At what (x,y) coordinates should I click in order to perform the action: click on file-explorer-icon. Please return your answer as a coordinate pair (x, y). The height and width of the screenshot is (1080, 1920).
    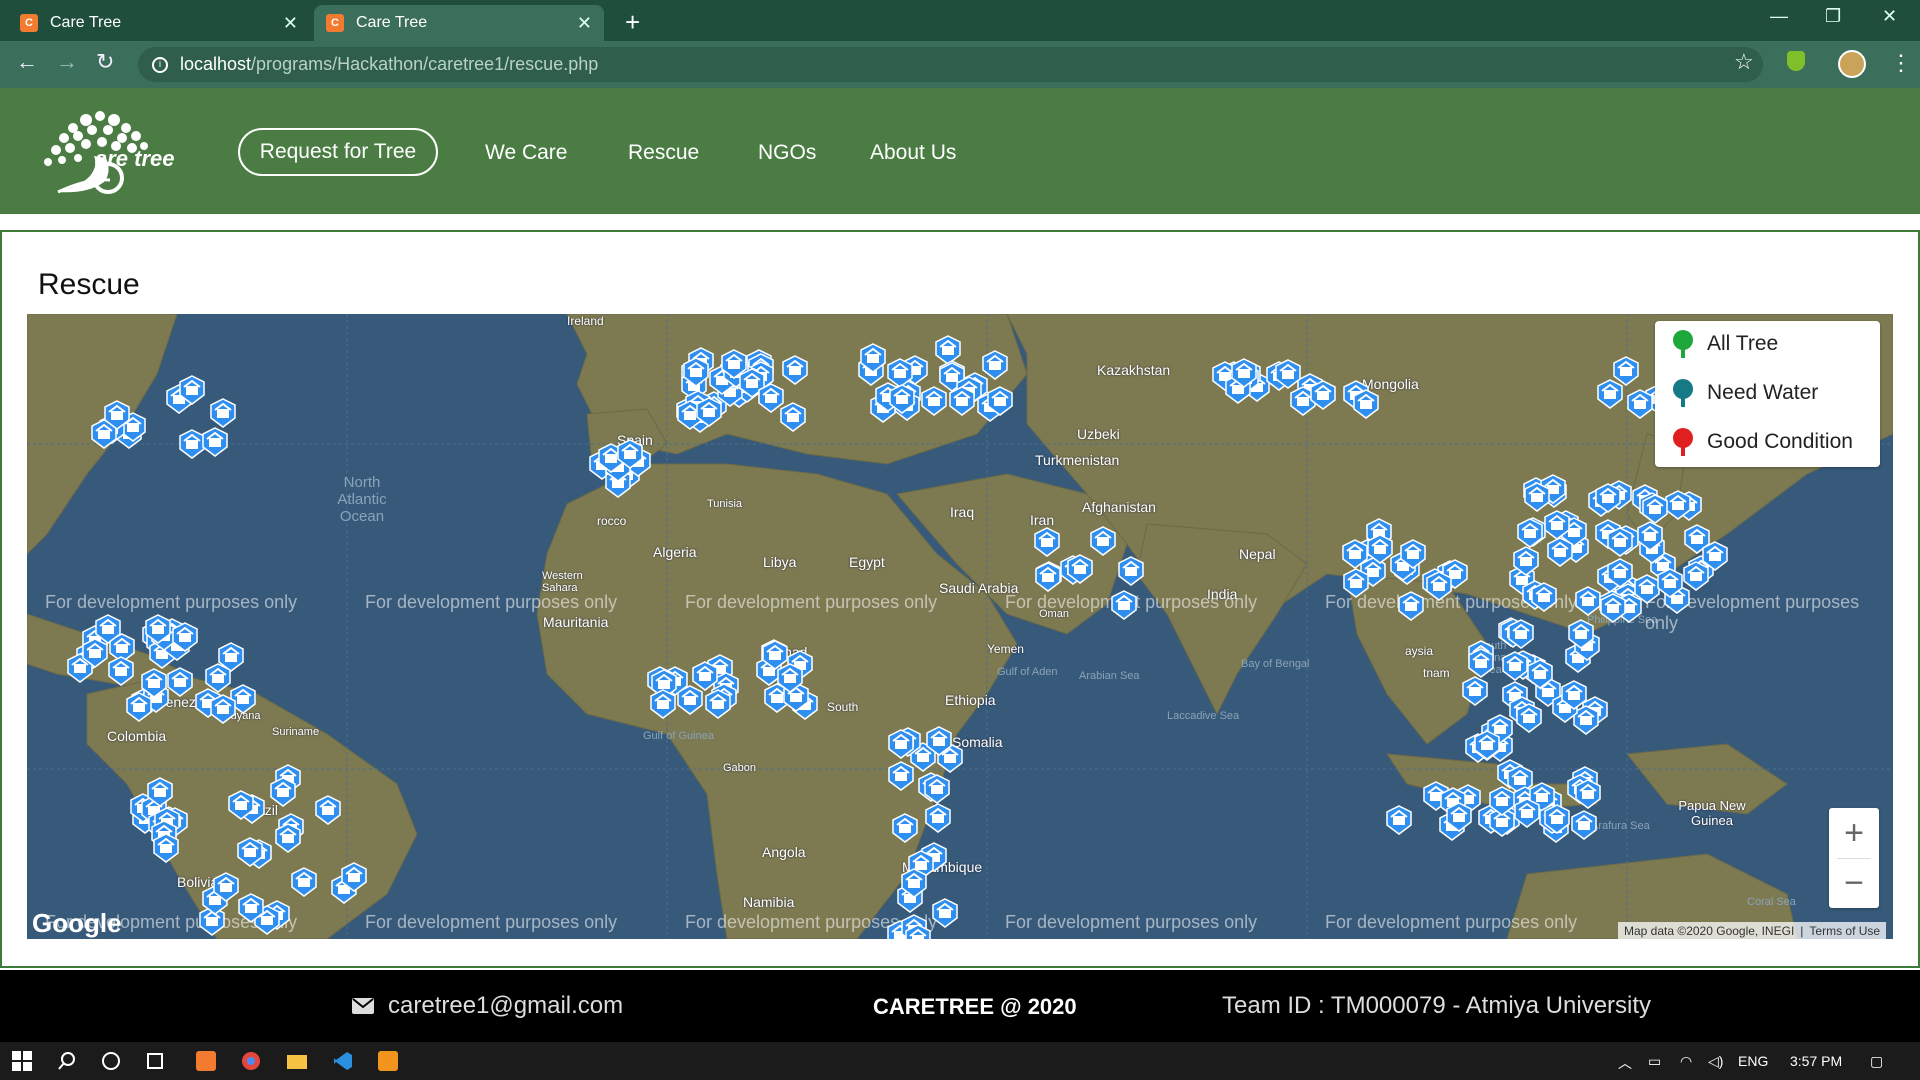
    Looking at the image, I should click on (297, 1061).